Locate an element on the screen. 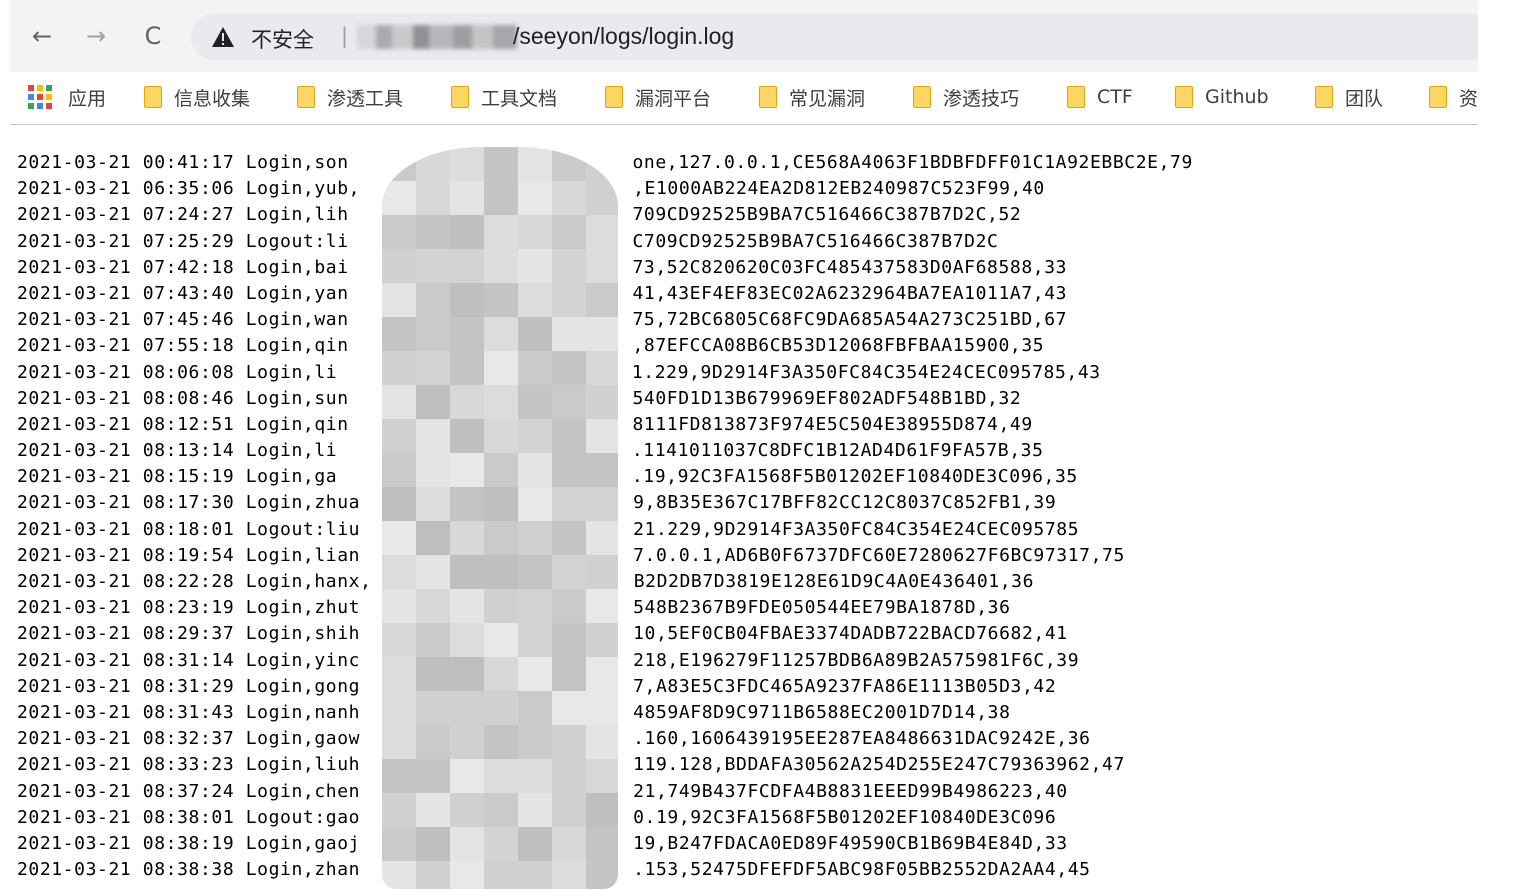 The width and height of the screenshot is (1521, 889). bookmark-item: 渗透工具 is located at coordinates (350, 97).